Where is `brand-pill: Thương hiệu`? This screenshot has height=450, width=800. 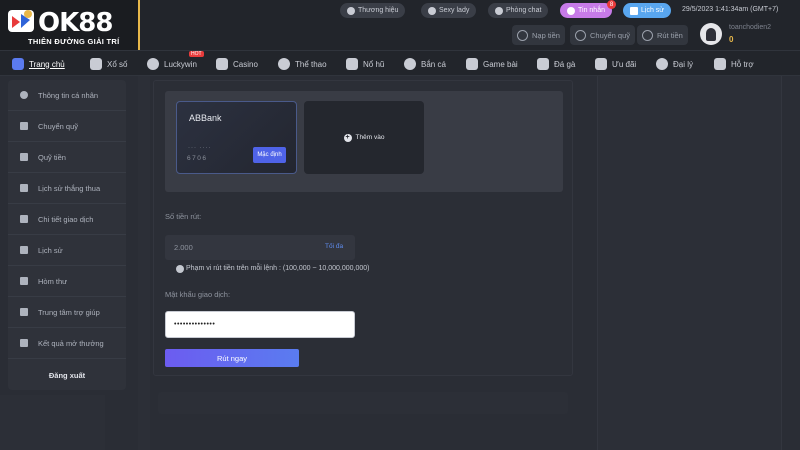 brand-pill: Thương hiệu is located at coordinates (373, 10).